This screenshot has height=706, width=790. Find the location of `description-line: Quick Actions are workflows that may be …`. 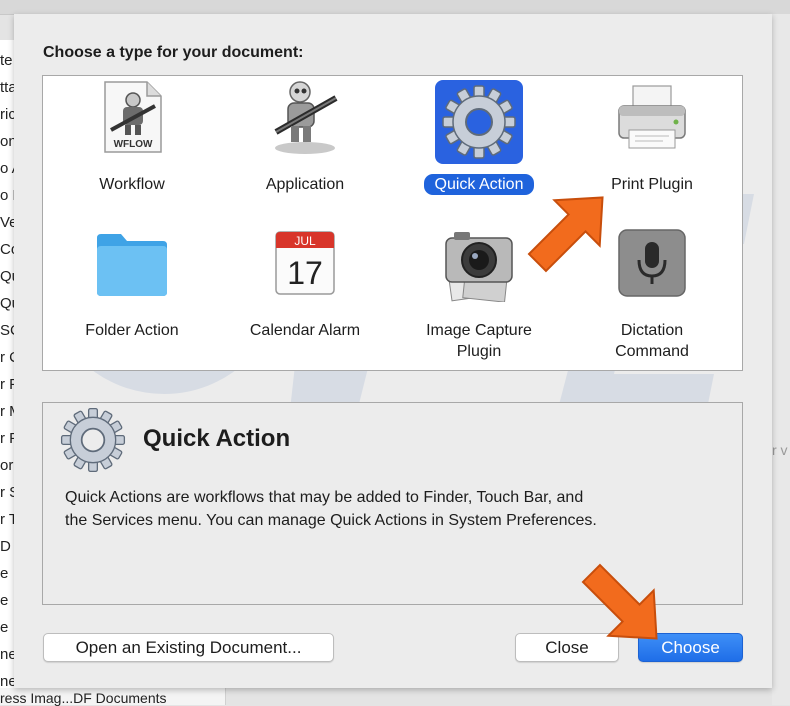

description-line: Quick Actions are workflows that may be … is located at coordinates (324, 497).